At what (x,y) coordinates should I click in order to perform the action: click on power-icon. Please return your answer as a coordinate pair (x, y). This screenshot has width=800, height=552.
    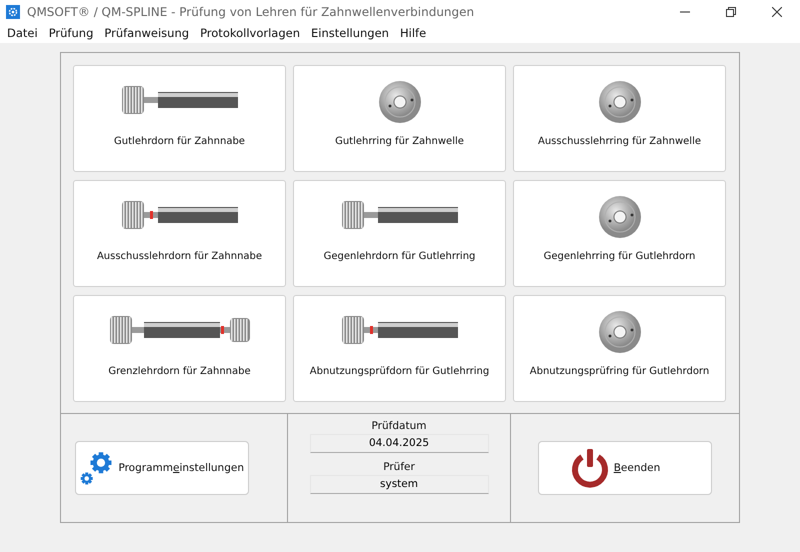
    Looking at the image, I should click on (590, 468).